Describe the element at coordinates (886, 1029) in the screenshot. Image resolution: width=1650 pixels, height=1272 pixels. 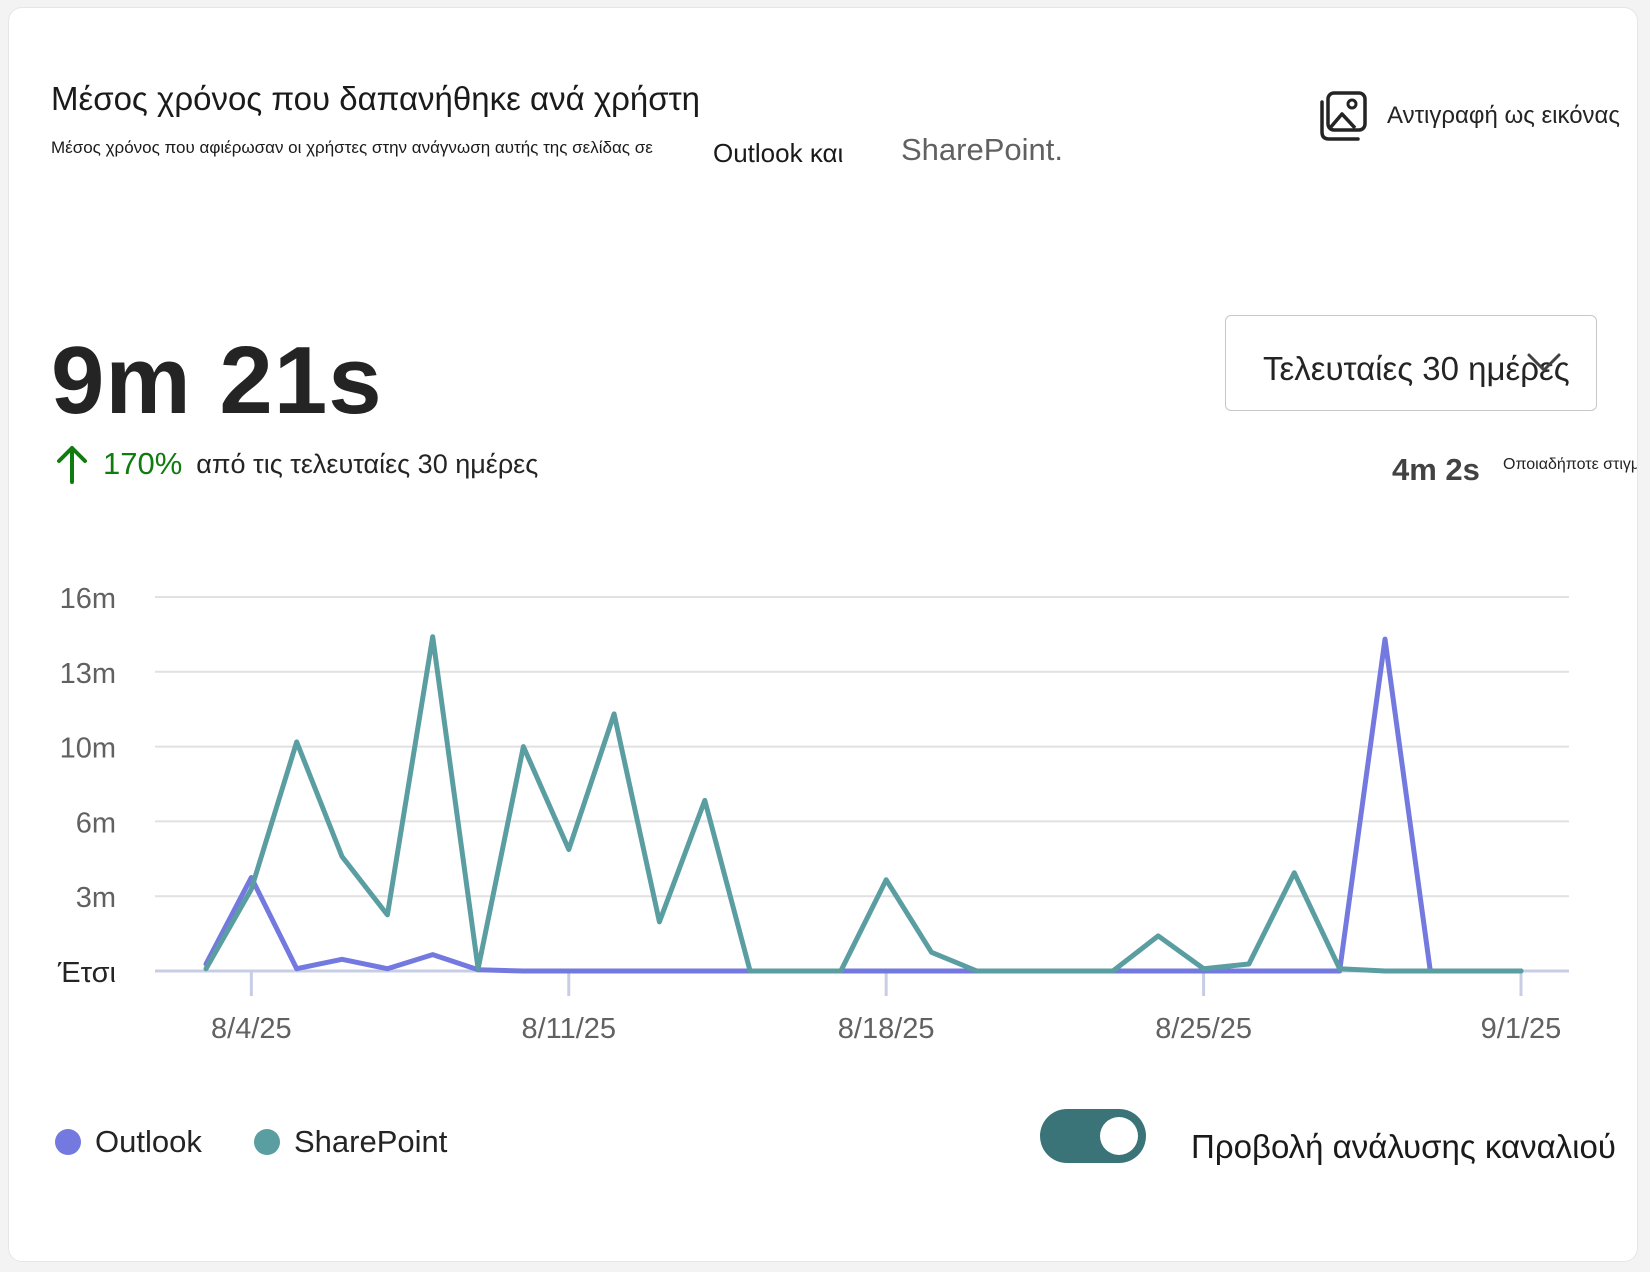
I see `x-tick-label: 8/18/25` at that location.